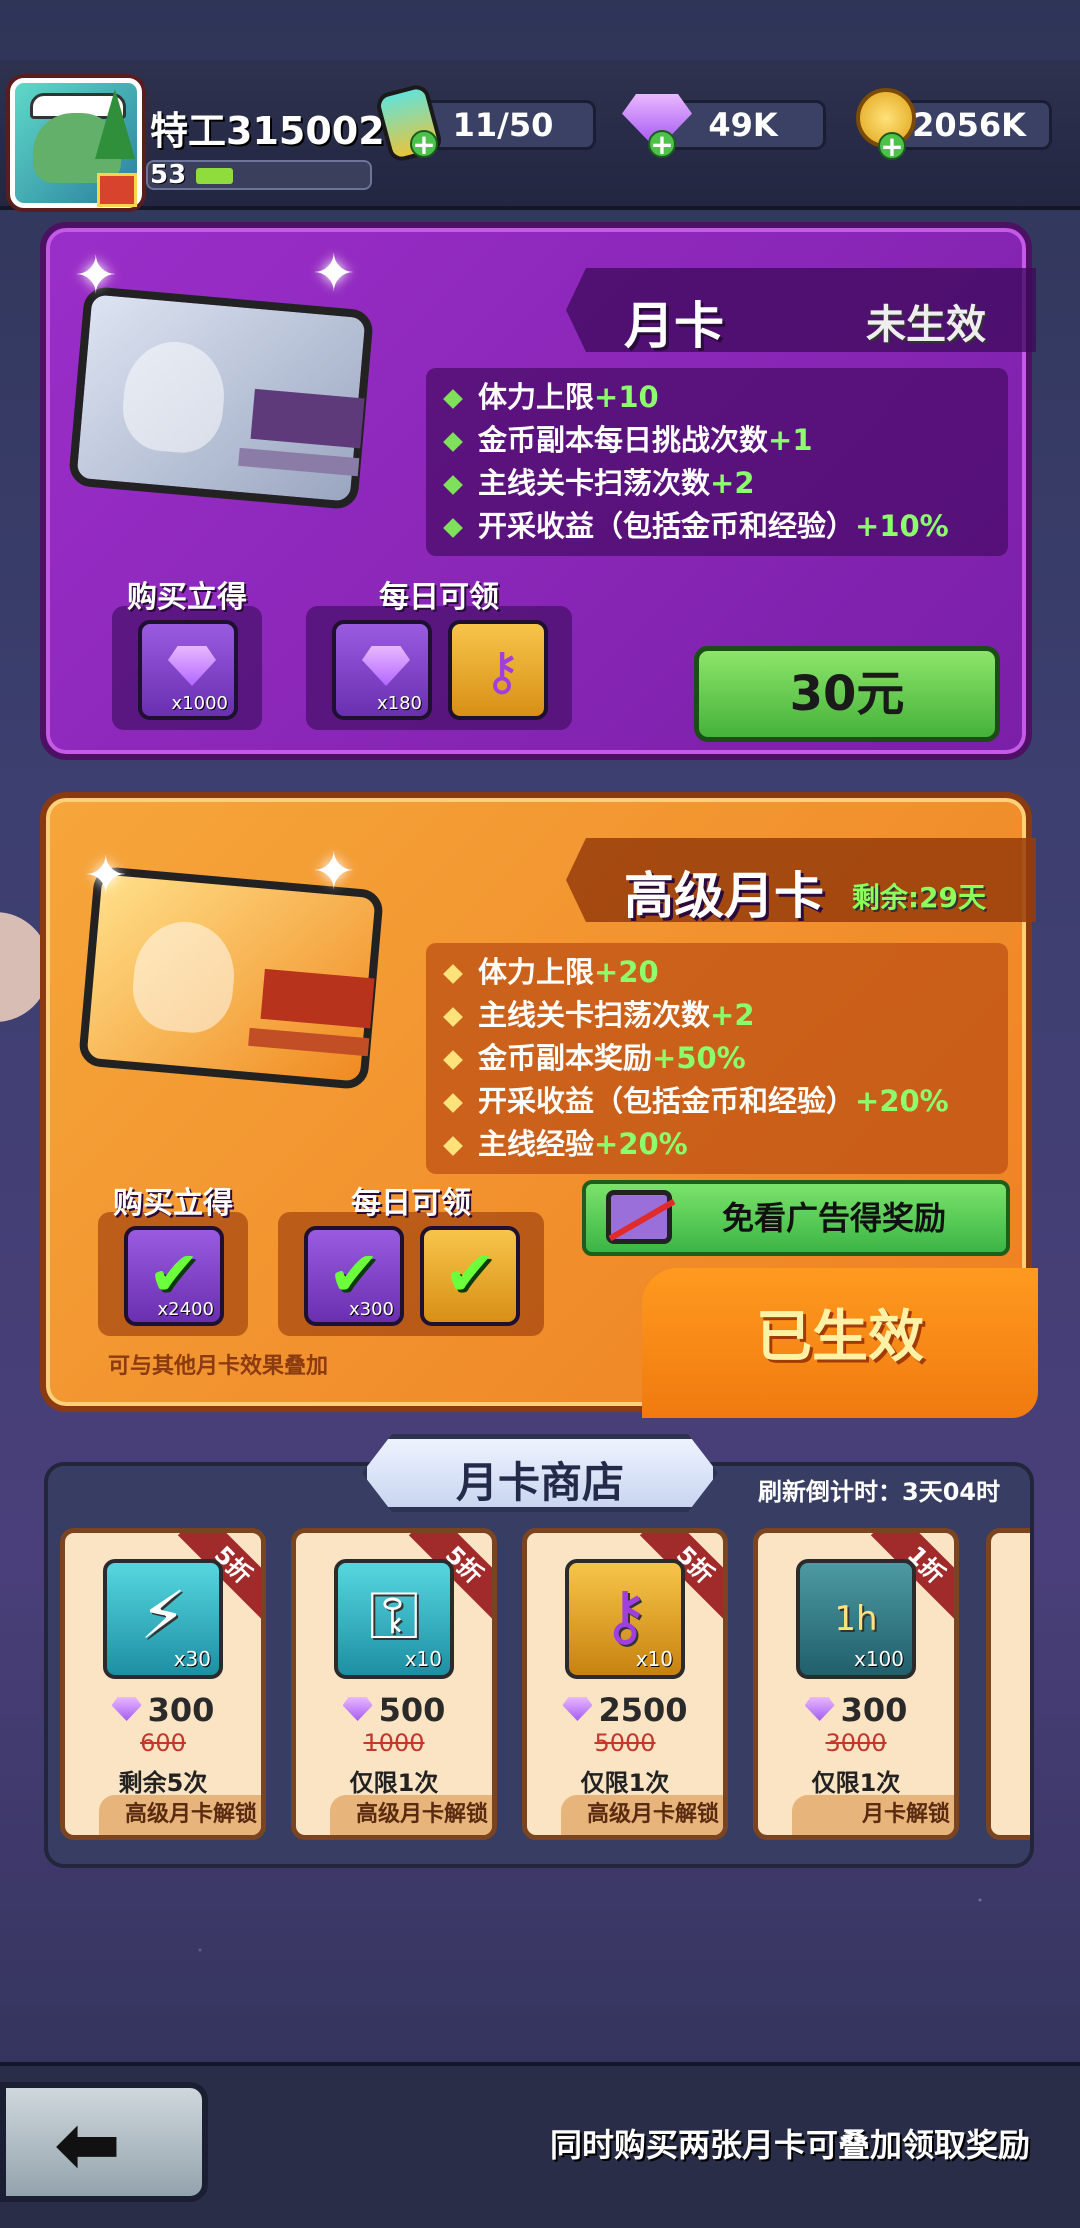 The image size is (1080, 2228). I want to click on gold-value: 2056K, so click(969, 125).